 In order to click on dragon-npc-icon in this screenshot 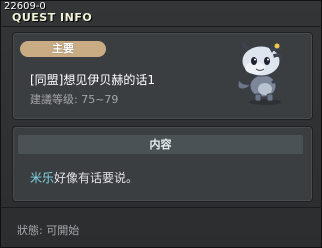, I will do `click(260, 73)`.